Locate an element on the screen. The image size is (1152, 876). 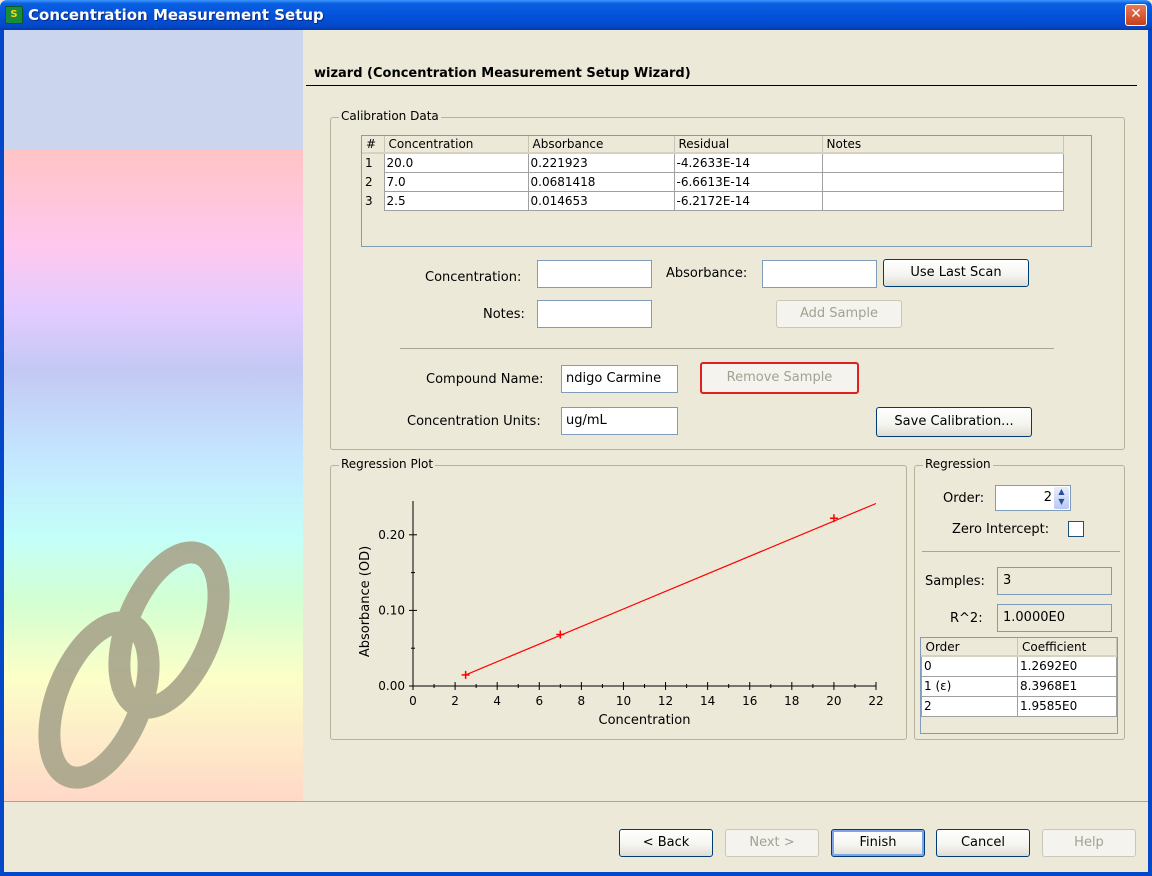
table-row: 3 2.5 0.014653 -6.2172E-14 is located at coordinates (713, 200).